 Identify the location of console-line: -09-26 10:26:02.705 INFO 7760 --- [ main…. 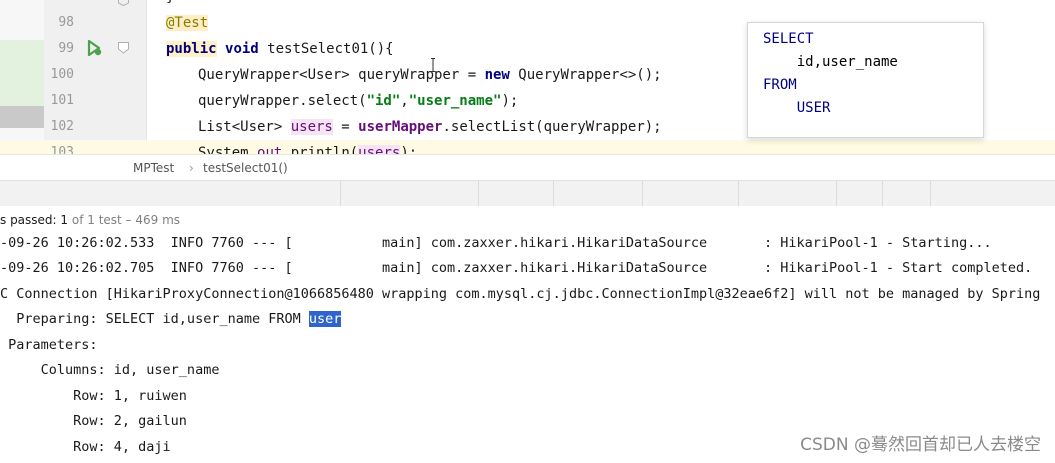
(516, 268).